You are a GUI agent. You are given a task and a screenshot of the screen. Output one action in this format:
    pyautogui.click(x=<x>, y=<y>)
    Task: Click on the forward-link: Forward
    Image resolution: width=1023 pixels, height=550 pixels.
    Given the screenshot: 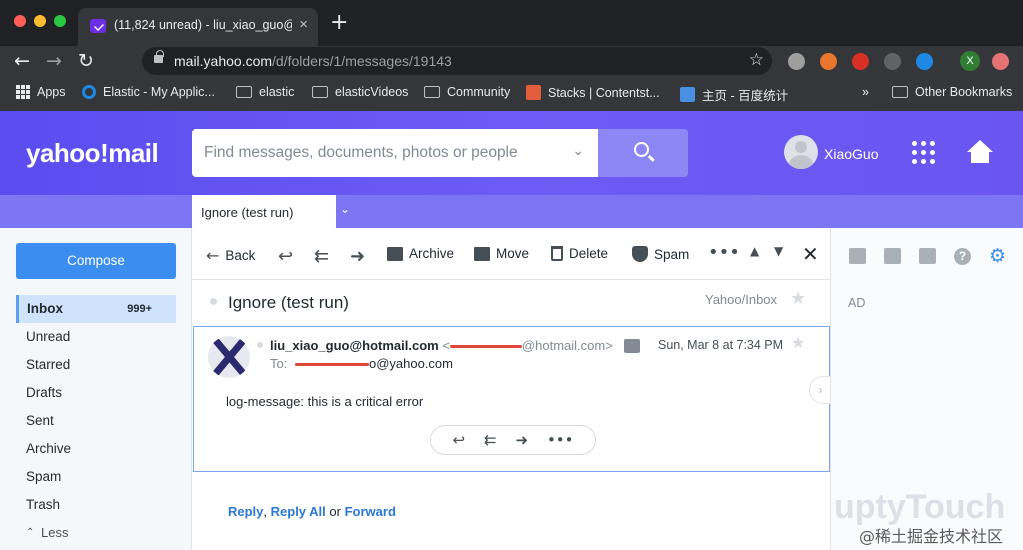 What is the action you would take?
    pyautogui.click(x=370, y=511)
    